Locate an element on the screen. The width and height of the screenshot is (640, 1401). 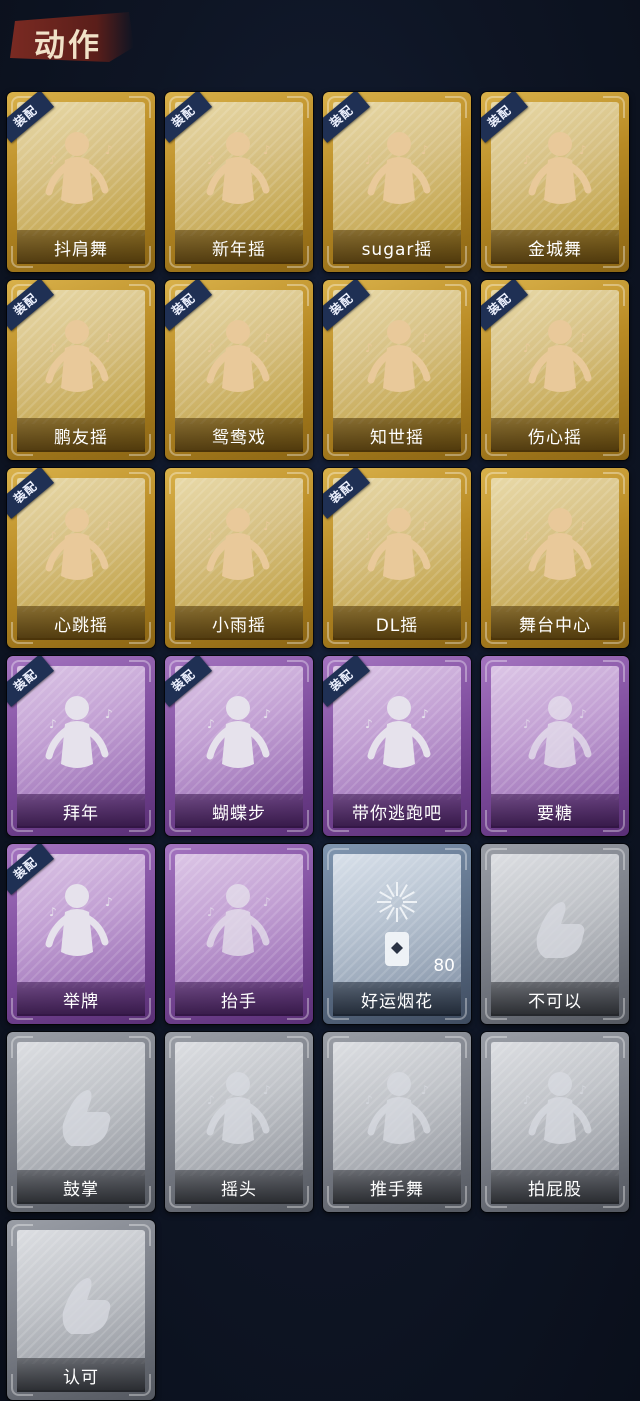
action-label: 蝴蝶步 is located at coordinates (239, 811).